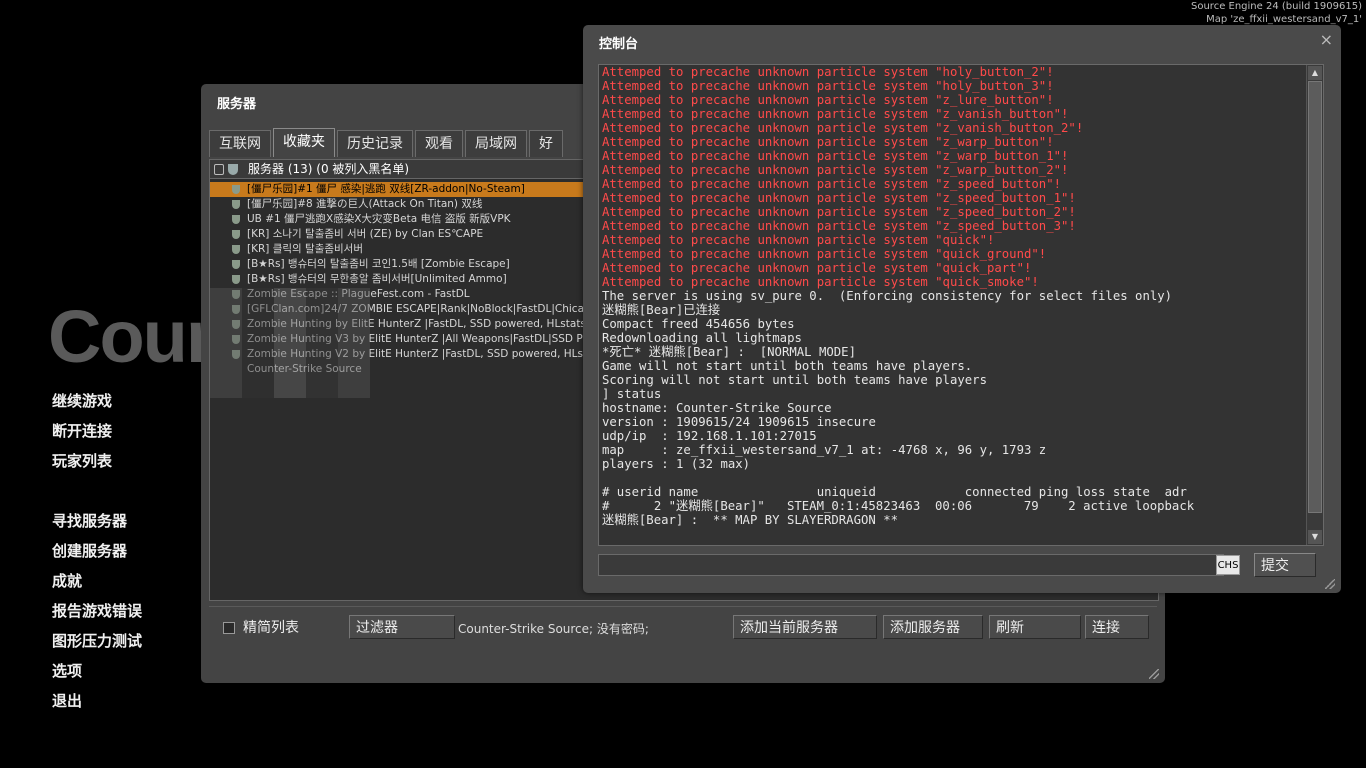 This screenshot has height=768, width=1366. I want to click on filter-button: 过滤器, so click(402, 627).